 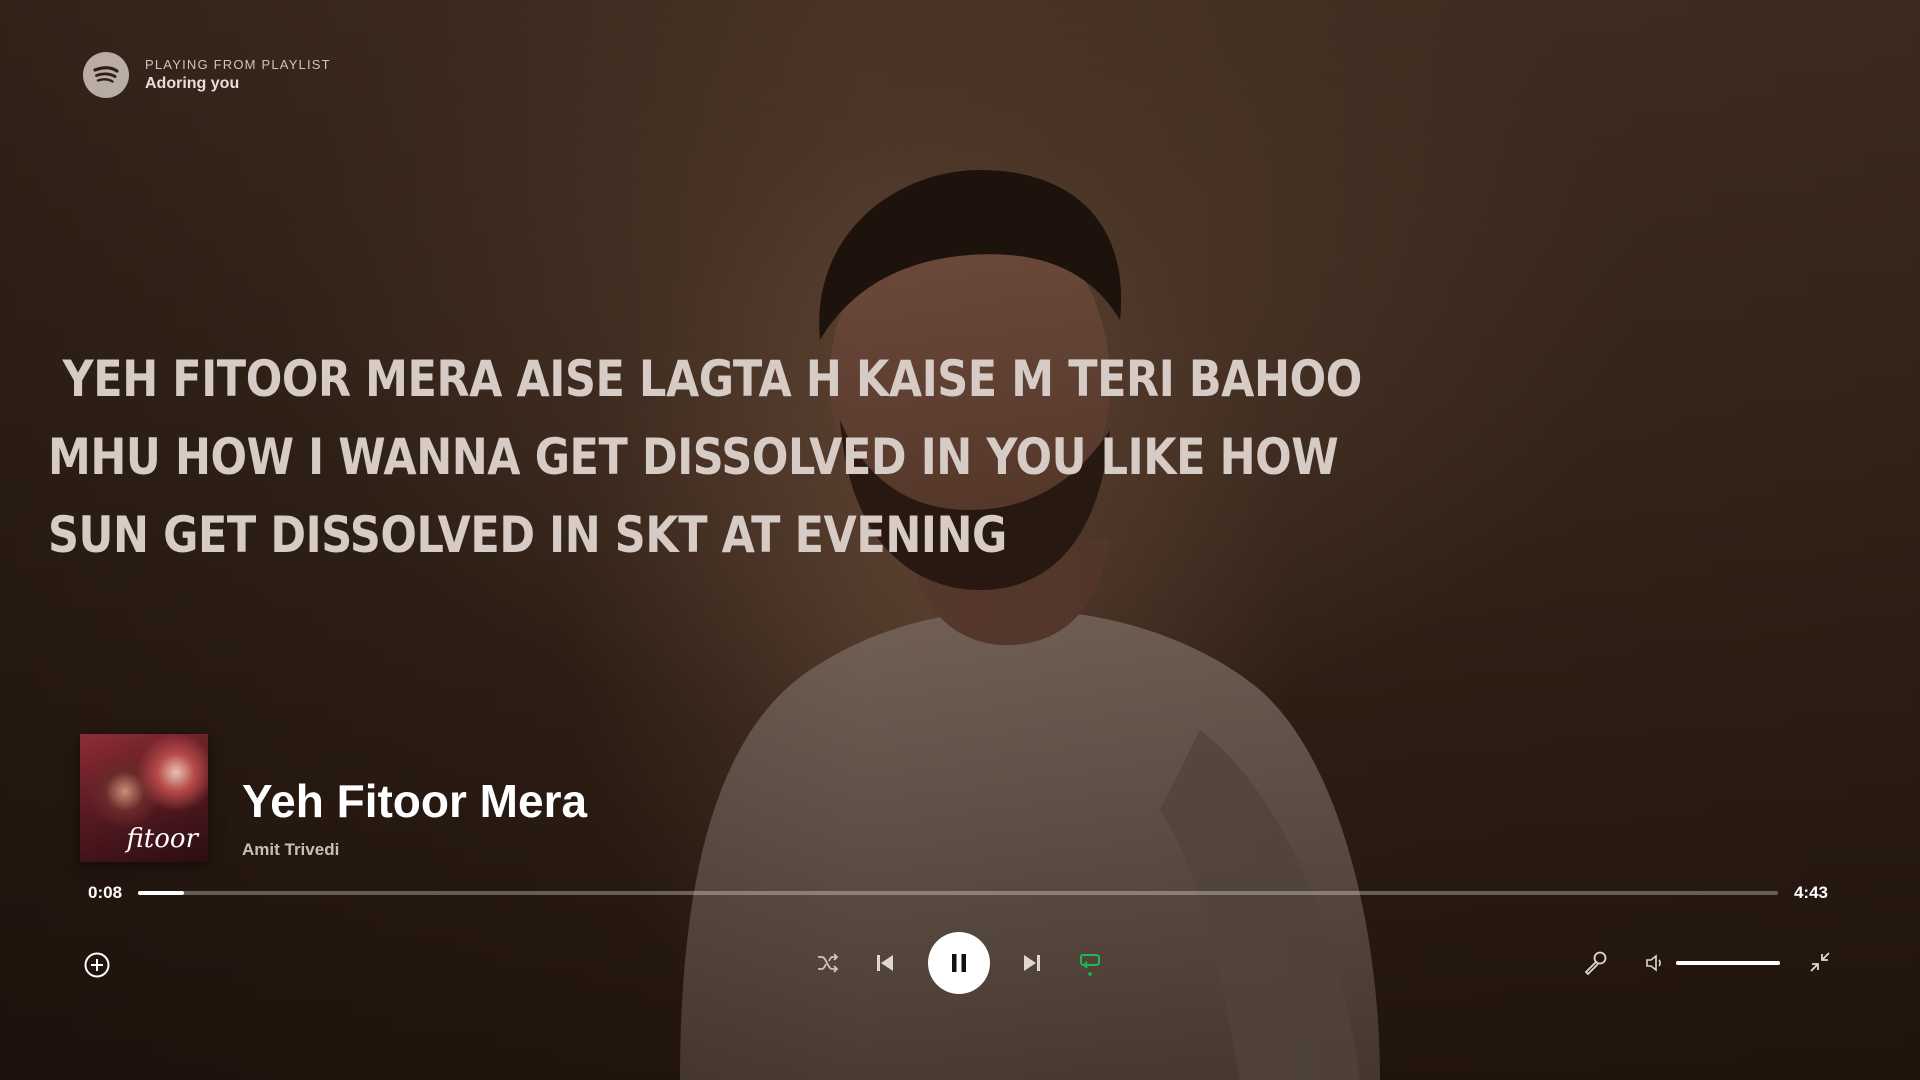 I want to click on album-cover: fitoor, so click(x=144, y=798).